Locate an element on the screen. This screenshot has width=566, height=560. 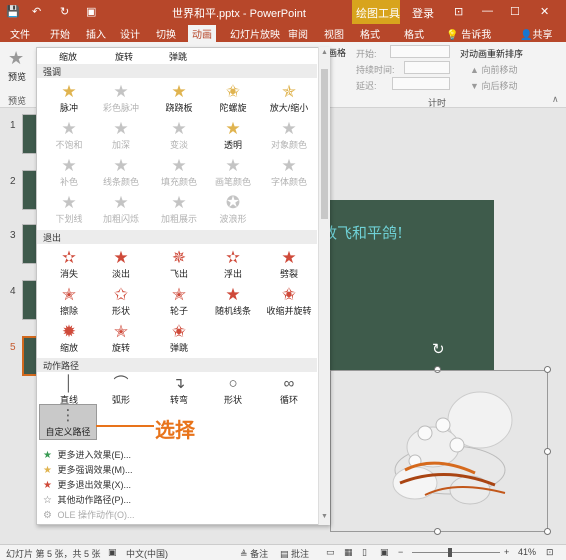
effect-teeter: ★ 跷跷板 is located at coordinates (179, 99).